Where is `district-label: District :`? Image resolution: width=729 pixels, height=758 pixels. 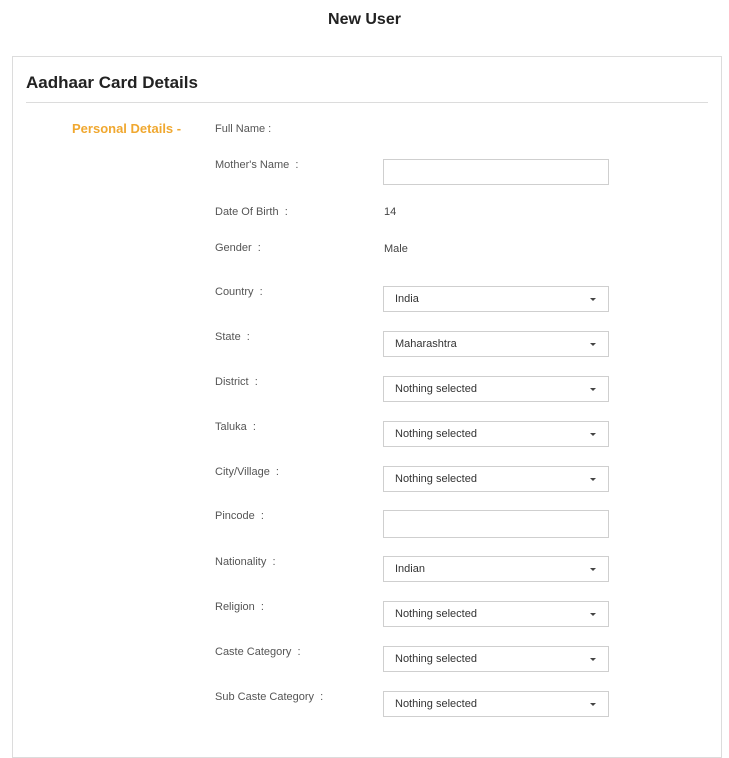 district-label: District : is located at coordinates (236, 382).